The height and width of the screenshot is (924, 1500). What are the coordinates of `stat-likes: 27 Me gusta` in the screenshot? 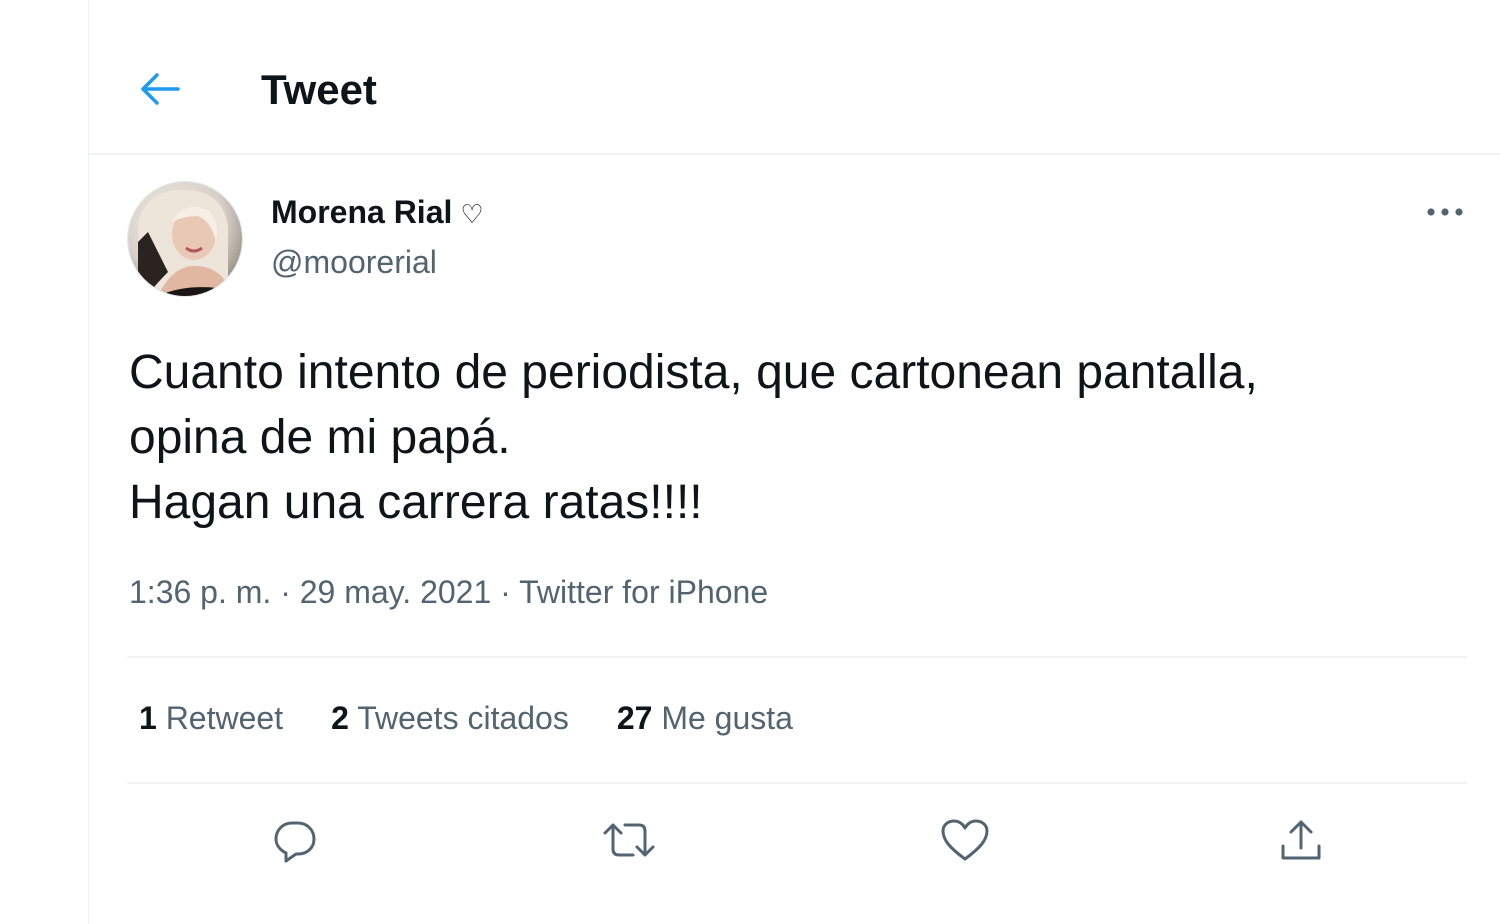 It's located at (705, 718).